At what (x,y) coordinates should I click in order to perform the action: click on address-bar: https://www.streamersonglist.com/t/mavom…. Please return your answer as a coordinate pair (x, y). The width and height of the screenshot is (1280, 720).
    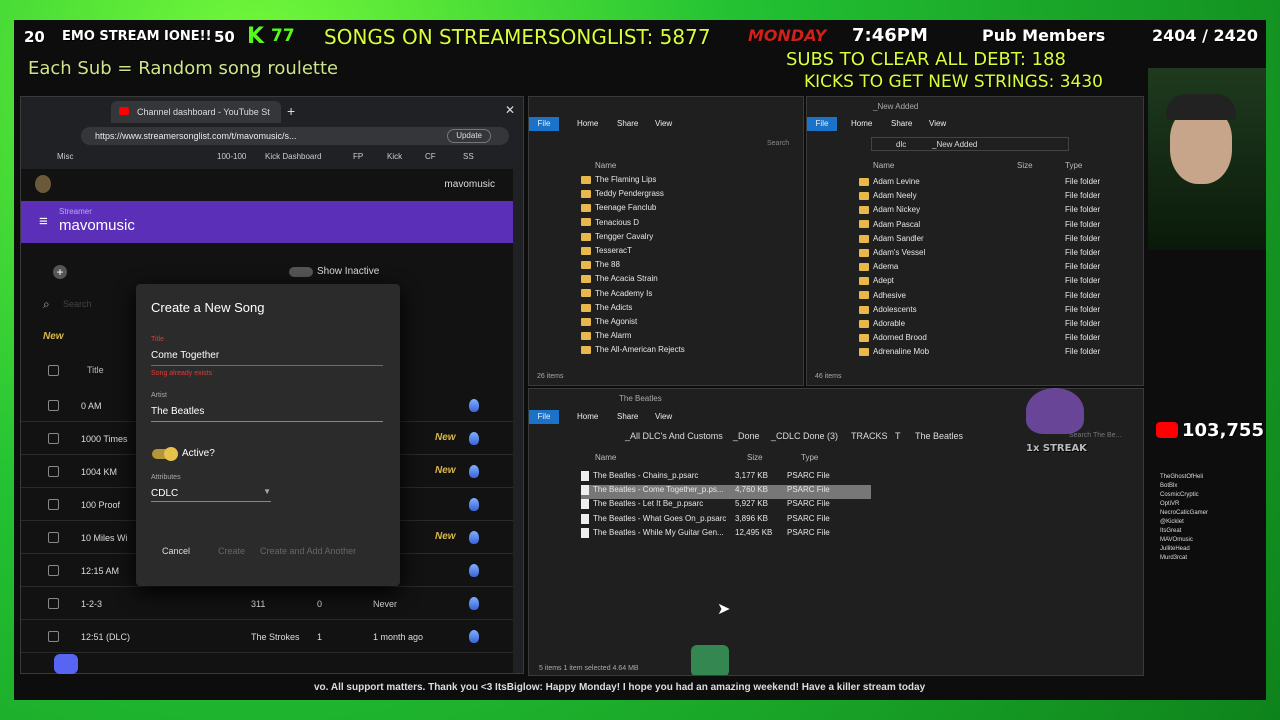
    Looking at the image, I should click on (295, 136).